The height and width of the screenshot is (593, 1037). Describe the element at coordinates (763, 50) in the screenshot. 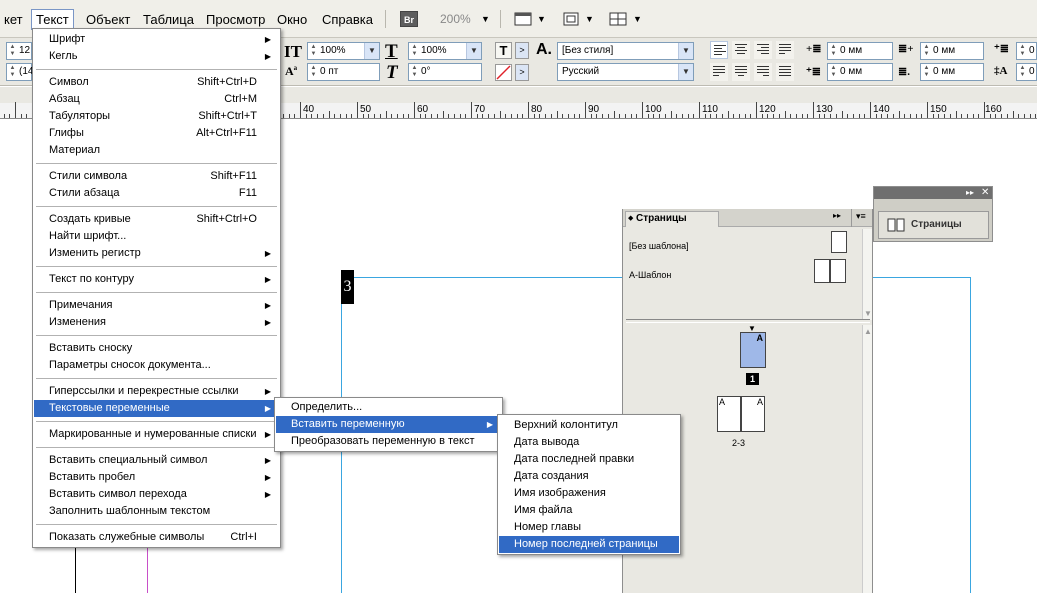

I see `align-right-icon` at that location.